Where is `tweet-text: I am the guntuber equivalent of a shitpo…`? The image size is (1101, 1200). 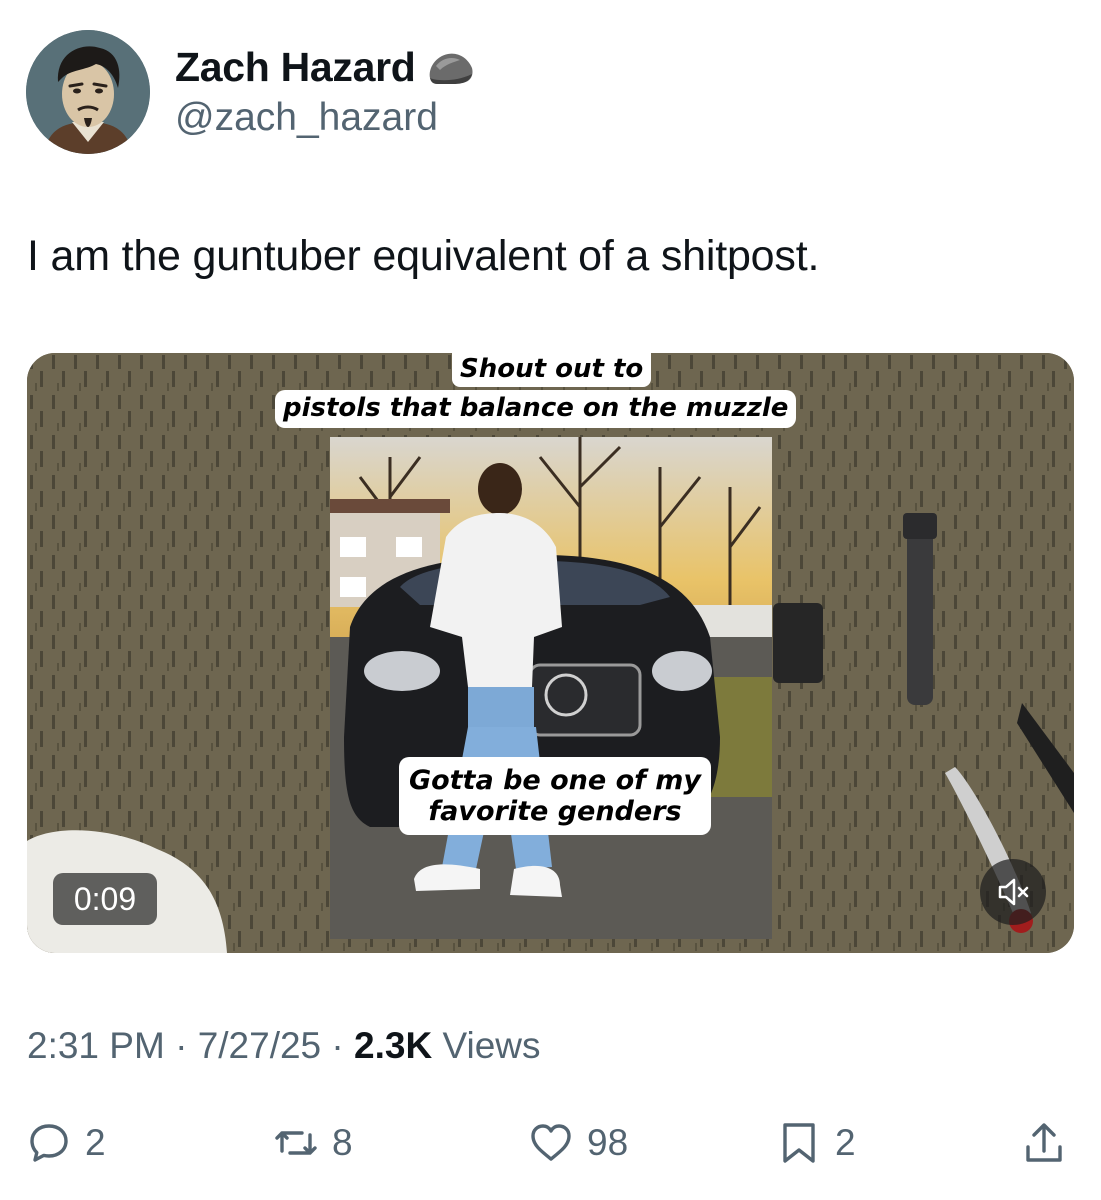 tweet-text: I am the guntuber equivalent of a shitpo… is located at coordinates (423, 256).